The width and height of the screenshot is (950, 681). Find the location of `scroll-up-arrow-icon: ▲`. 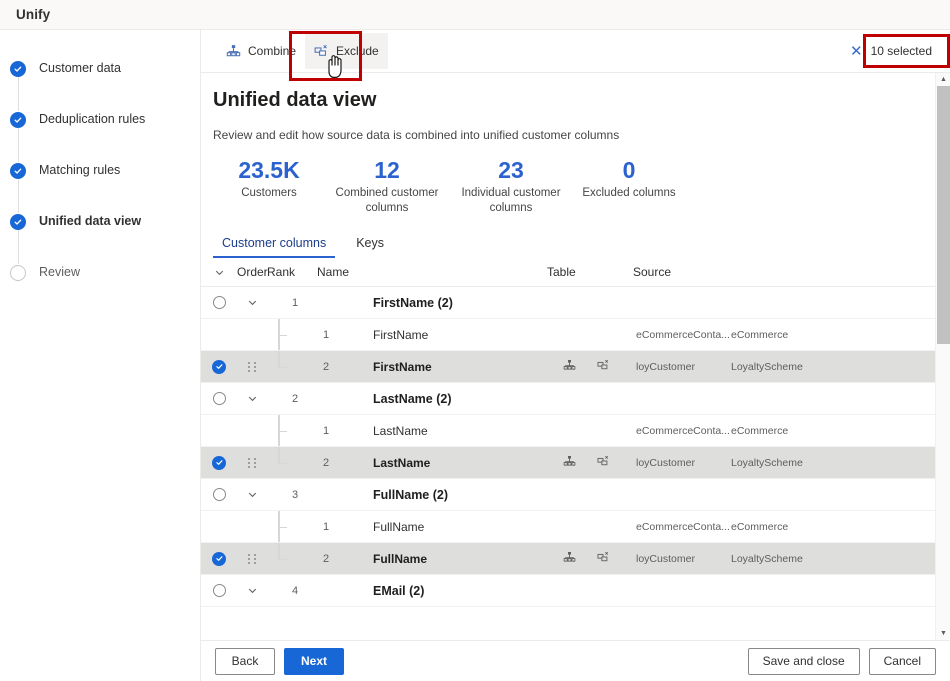

scroll-up-arrow-icon: ▲ is located at coordinates (943, 79).